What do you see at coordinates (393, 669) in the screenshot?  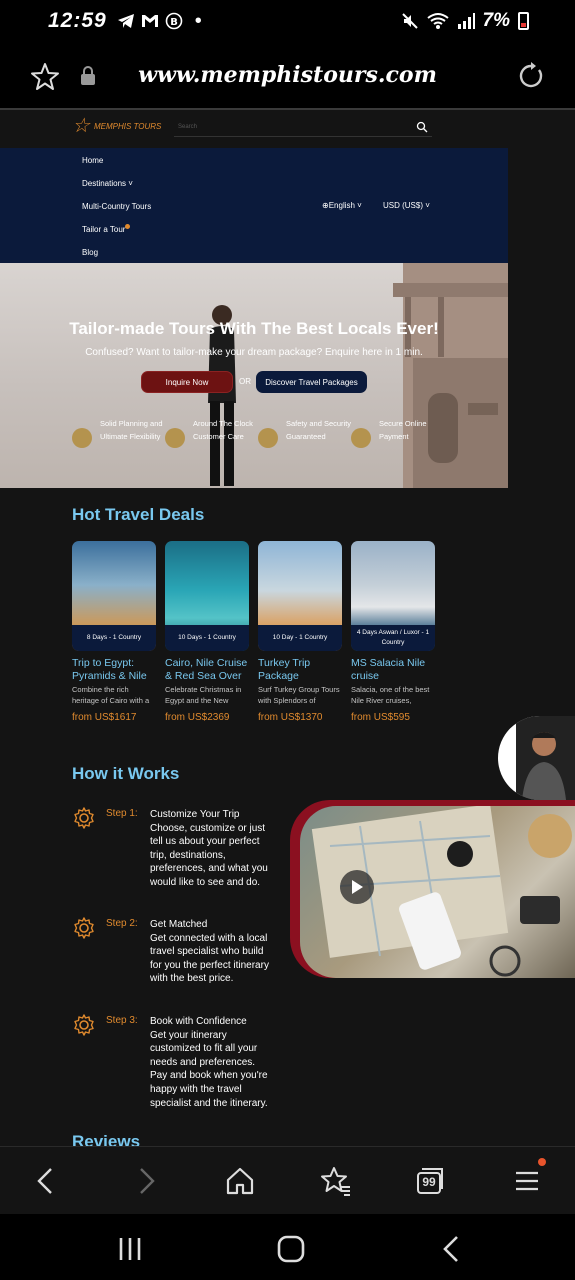 I see `deal-name: MS Salacia Nile cruise` at bounding box center [393, 669].